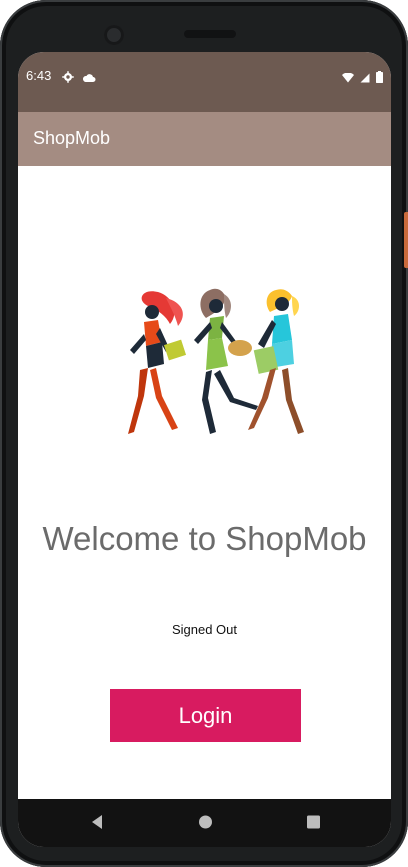 This screenshot has height=867, width=408. Describe the element at coordinates (204, 139) in the screenshot. I see `app-bar: ShopMob` at that location.